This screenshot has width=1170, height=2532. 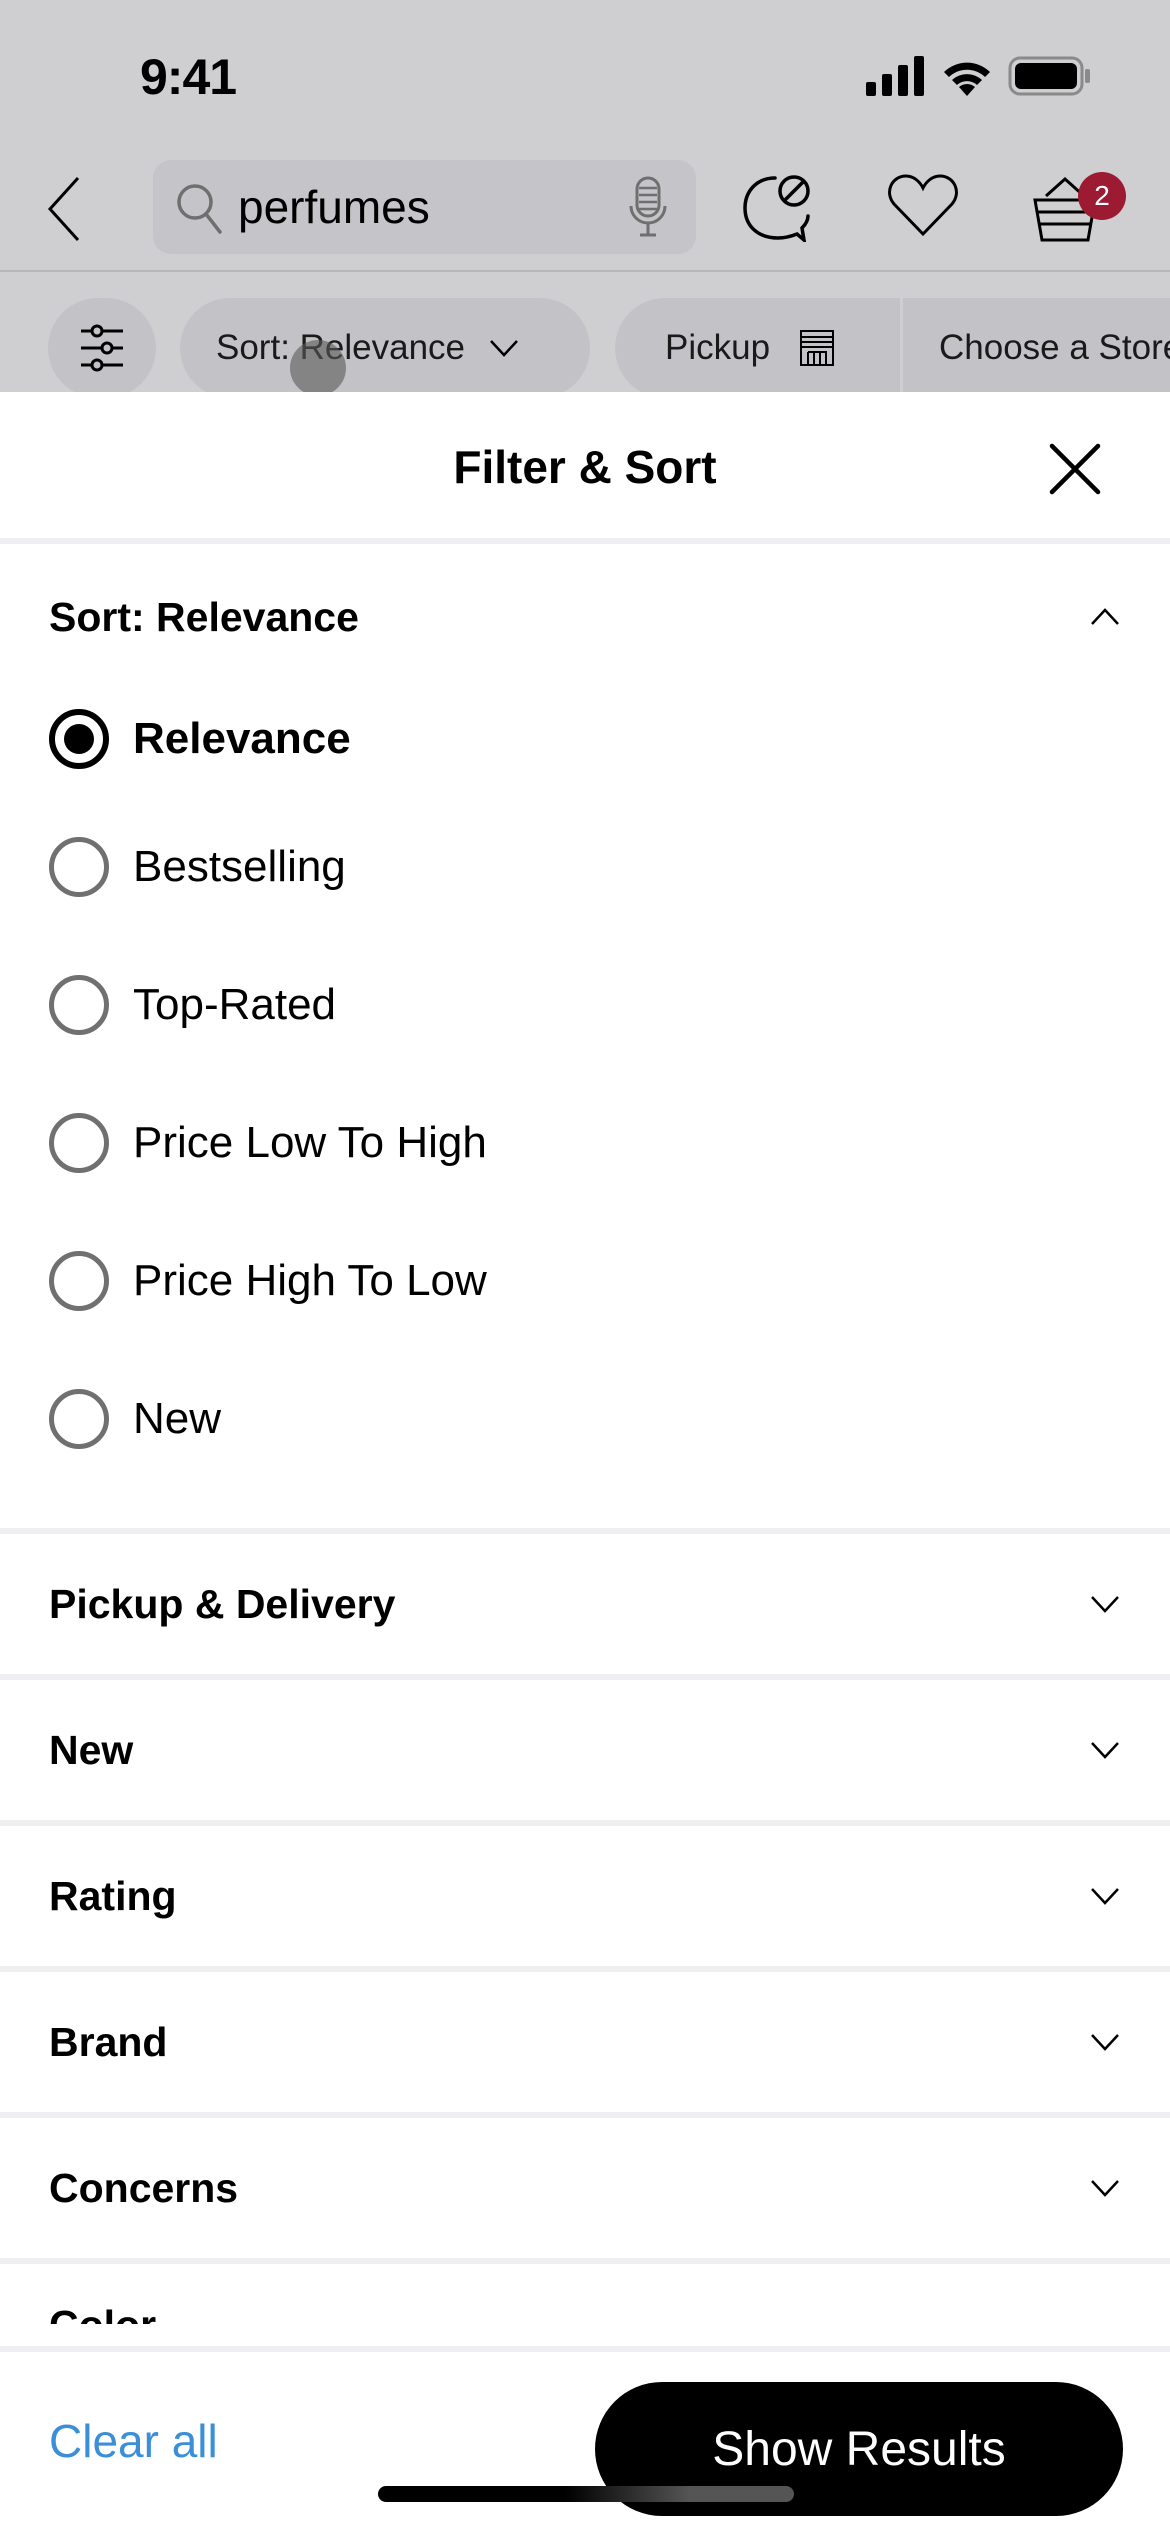 What do you see at coordinates (310, 1142) in the screenshot?
I see `sort-option-label: Price Low To High` at bounding box center [310, 1142].